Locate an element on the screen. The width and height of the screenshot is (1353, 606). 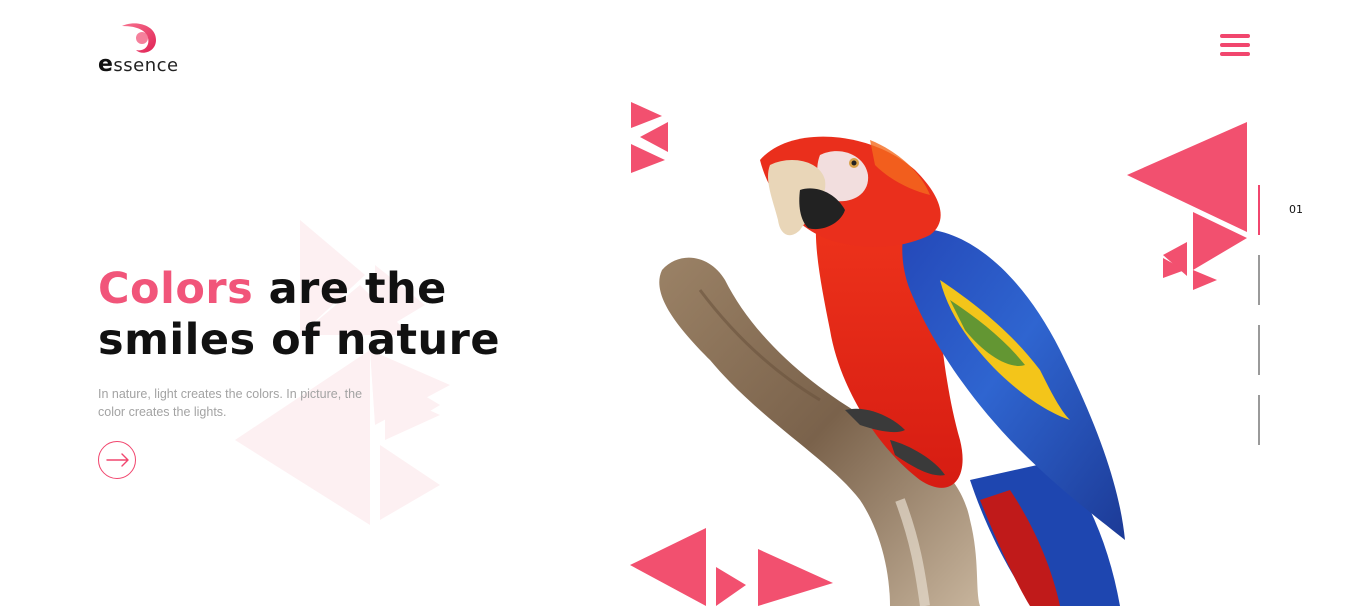
headline-accent: Colors is located at coordinates (176, 289).